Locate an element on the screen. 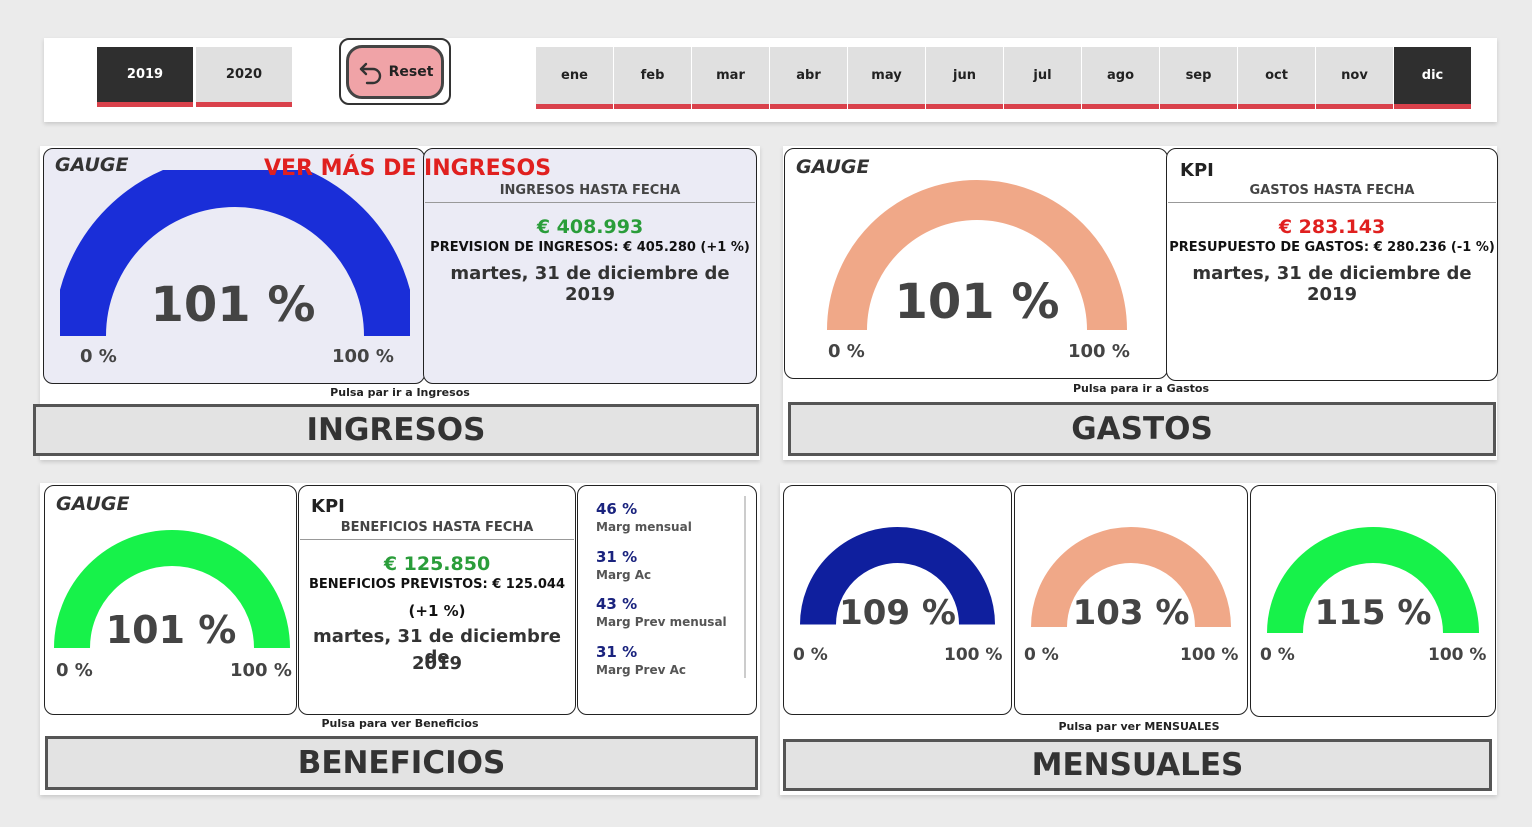  margin-label: Marg Prev Ac is located at coordinates (641, 670).